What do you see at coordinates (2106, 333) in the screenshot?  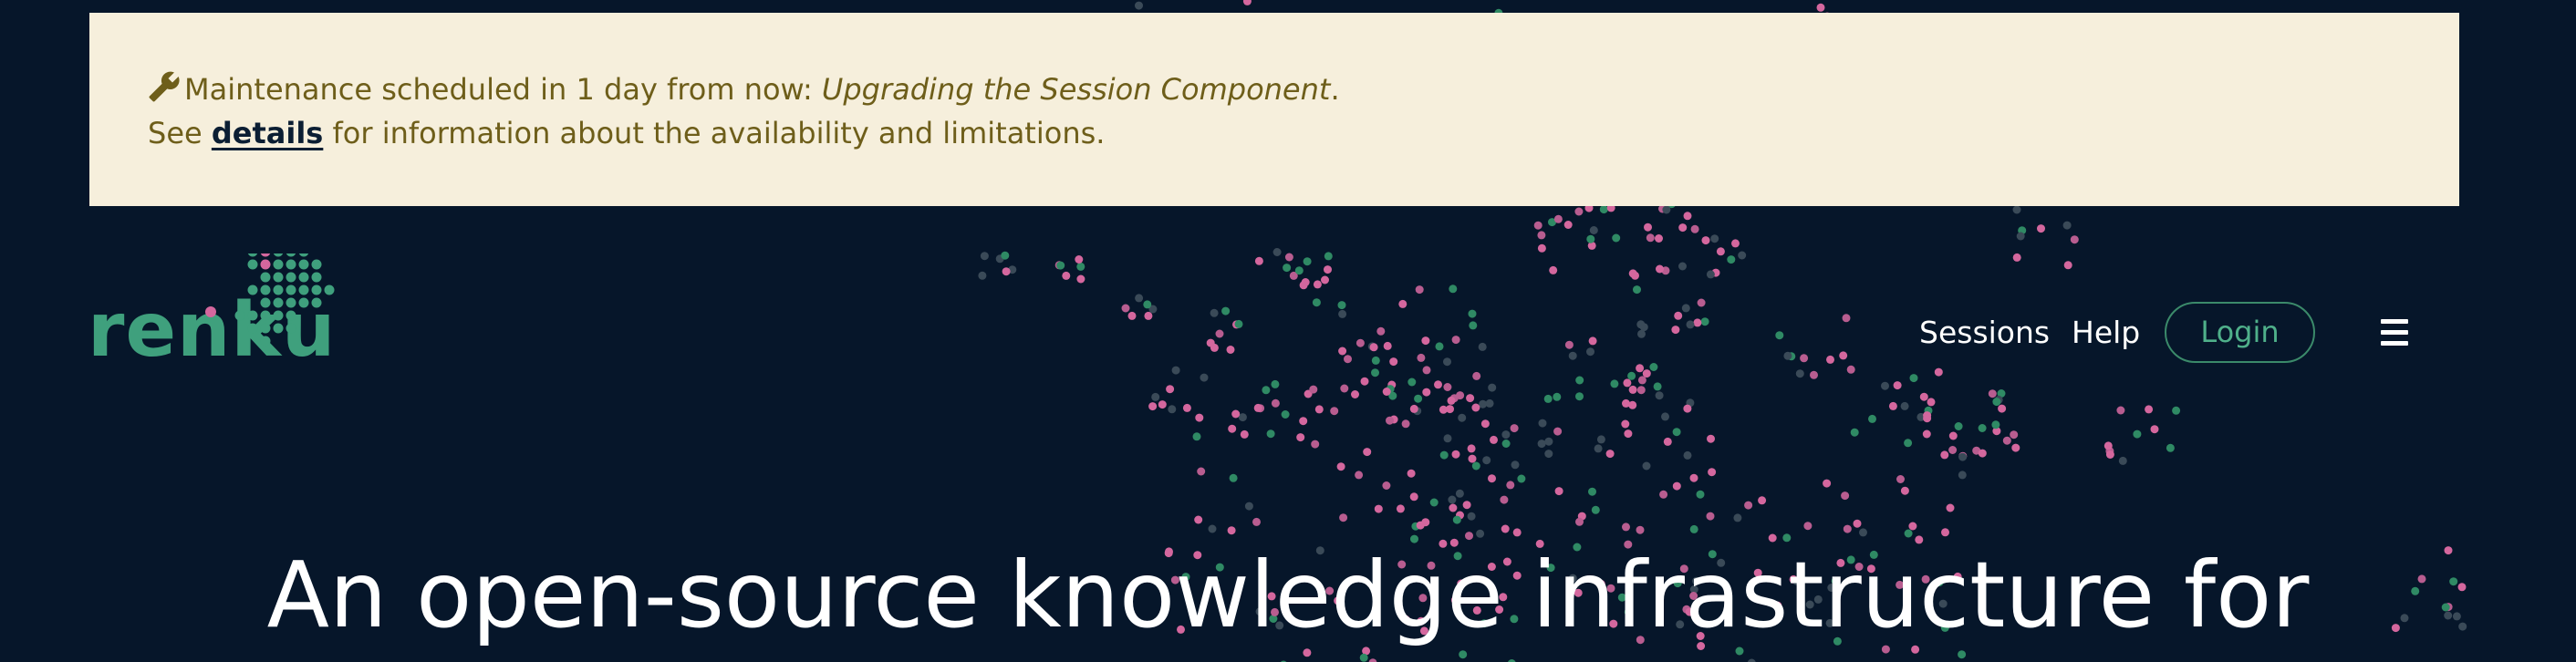 I see `nav-help-link: Help` at bounding box center [2106, 333].